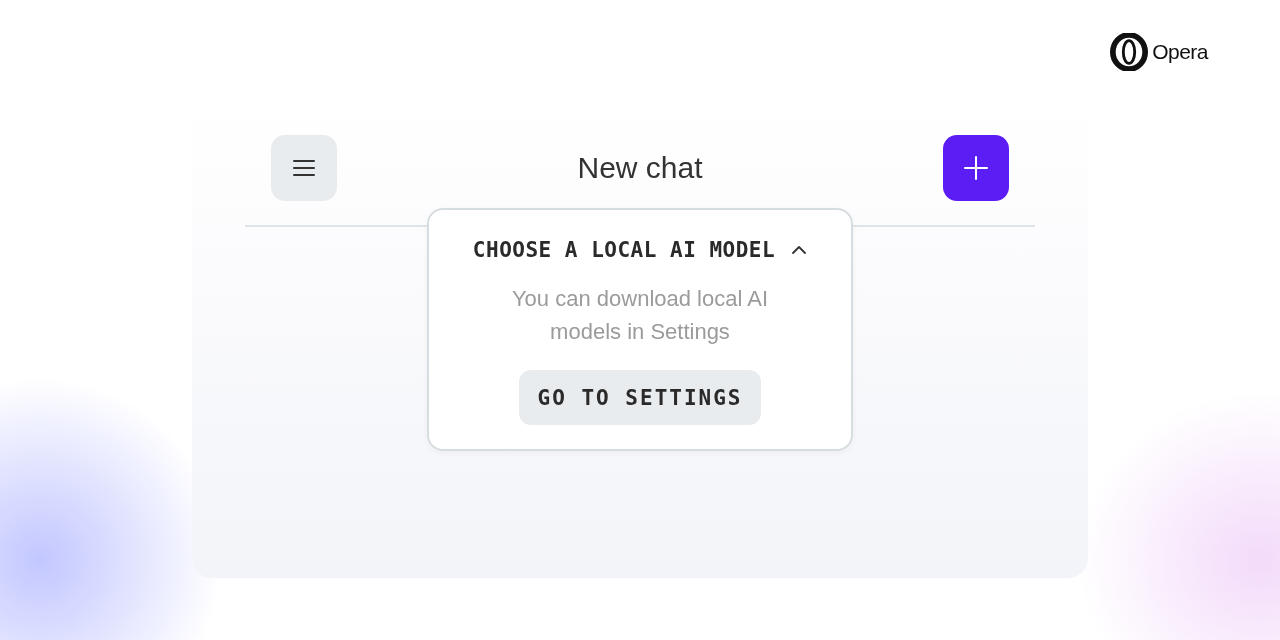  I want to click on brand-name: Opera, so click(1180, 52).